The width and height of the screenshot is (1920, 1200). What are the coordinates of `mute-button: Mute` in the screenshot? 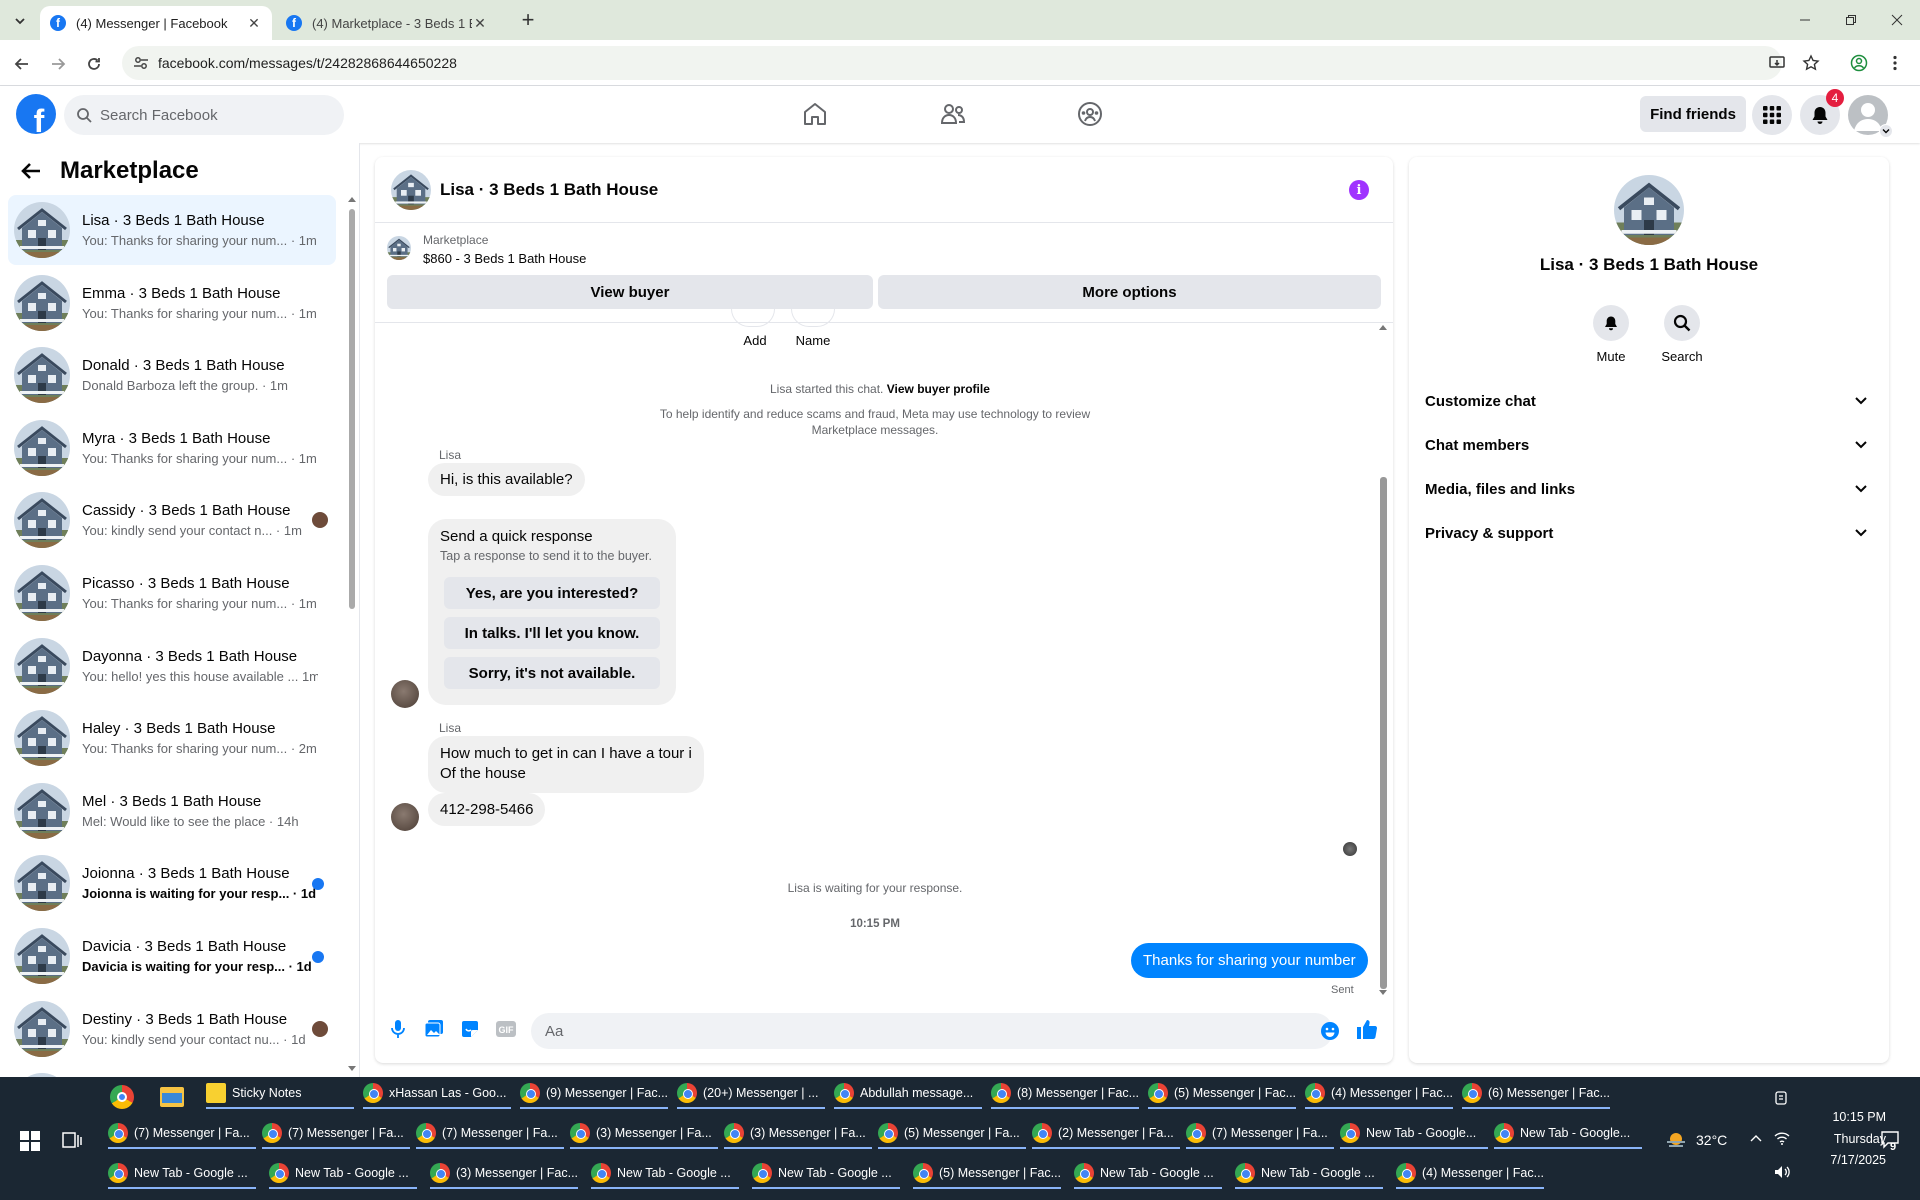 It's located at (1611, 334).